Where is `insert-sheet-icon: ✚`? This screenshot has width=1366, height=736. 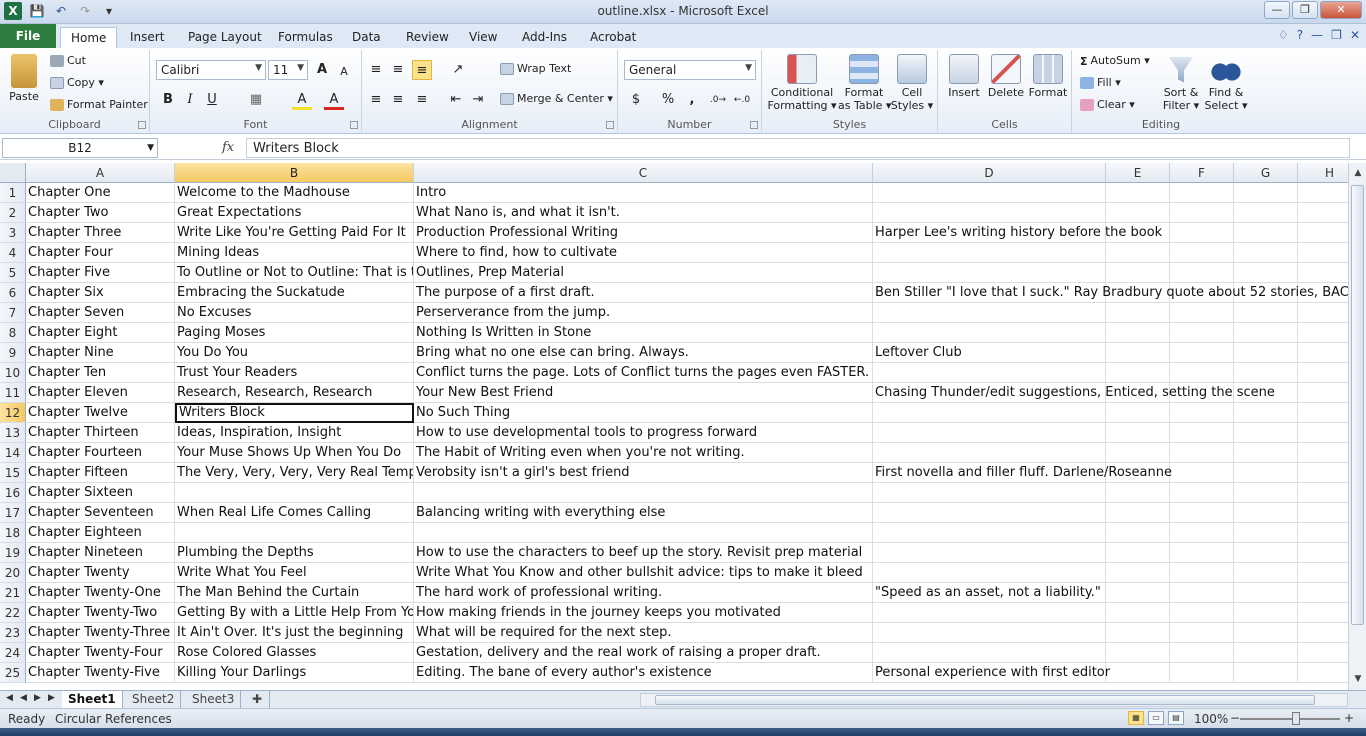 insert-sheet-icon: ✚ is located at coordinates (258, 699).